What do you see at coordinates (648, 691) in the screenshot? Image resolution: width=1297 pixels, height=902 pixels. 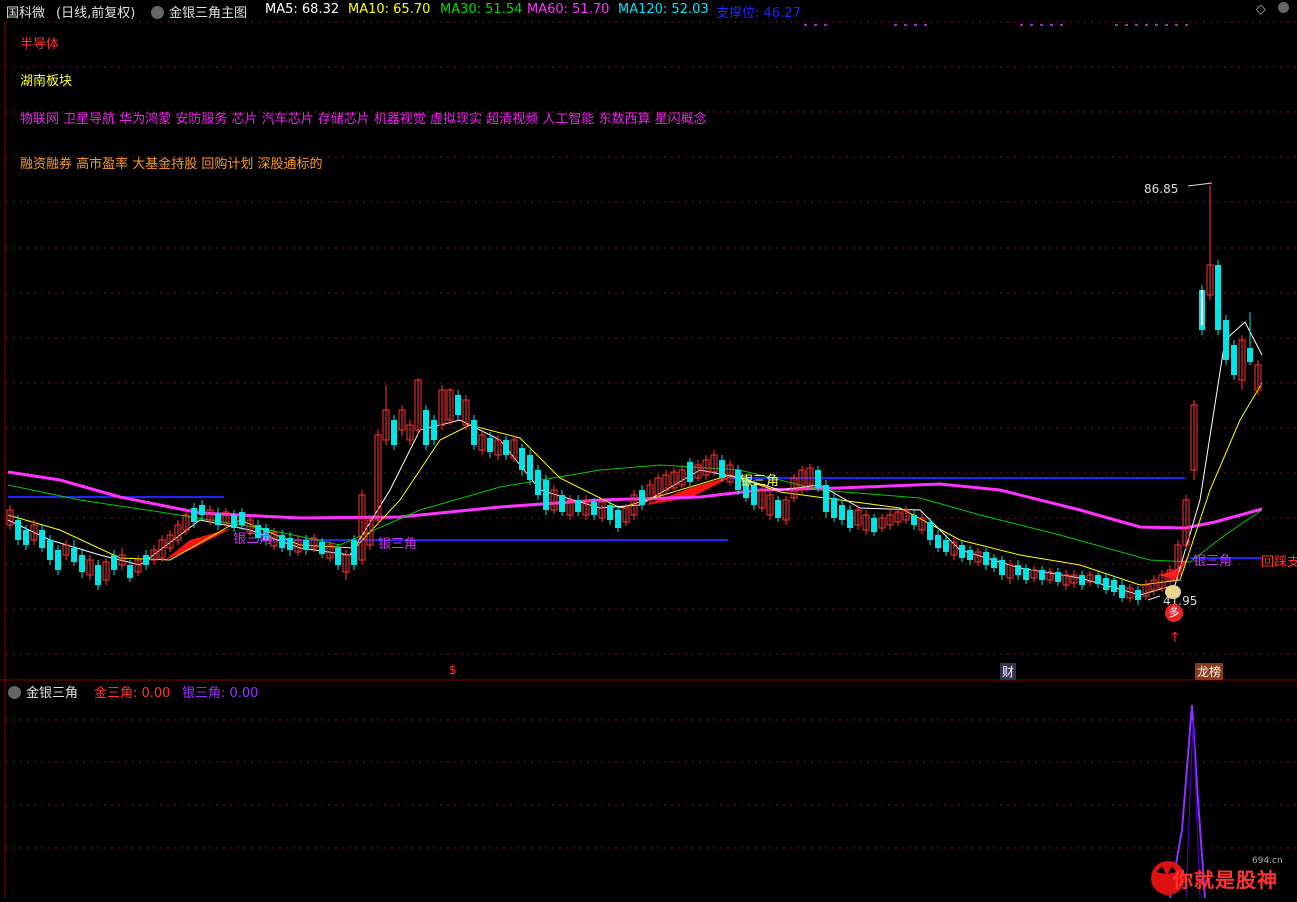 I see `sub-panel-header: 金银三角 金三角: 0.00 银三角: 0.00` at bounding box center [648, 691].